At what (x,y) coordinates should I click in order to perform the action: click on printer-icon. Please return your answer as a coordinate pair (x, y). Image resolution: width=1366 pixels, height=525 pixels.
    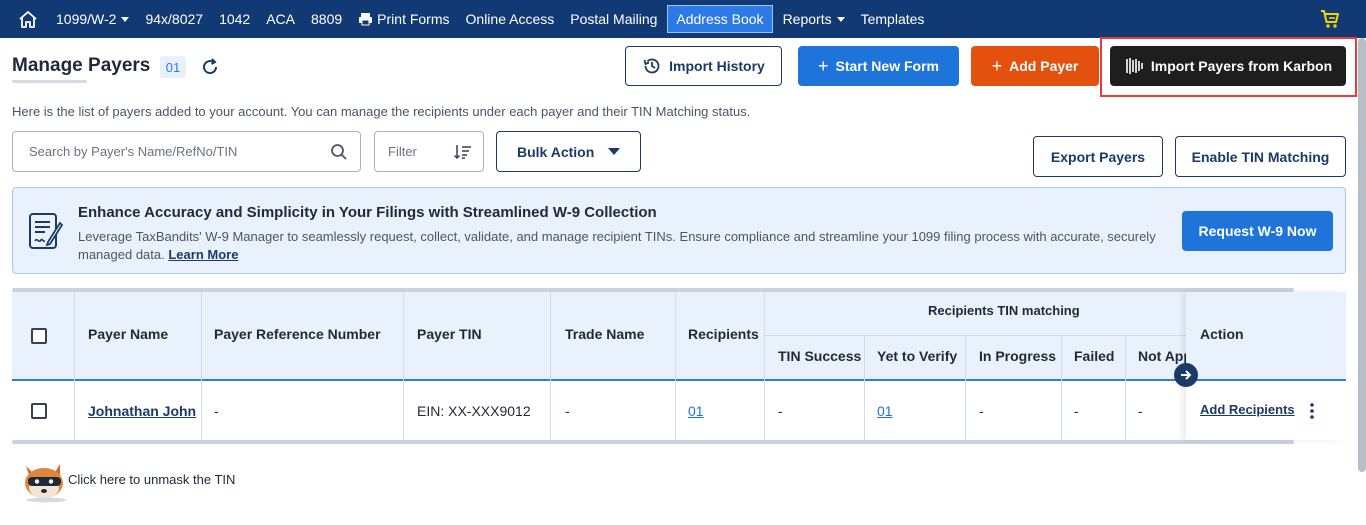
    Looking at the image, I should click on (366, 19).